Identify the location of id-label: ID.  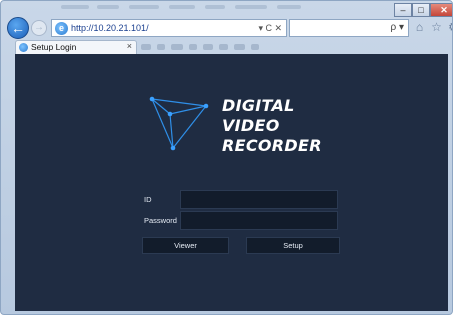
(148, 199).